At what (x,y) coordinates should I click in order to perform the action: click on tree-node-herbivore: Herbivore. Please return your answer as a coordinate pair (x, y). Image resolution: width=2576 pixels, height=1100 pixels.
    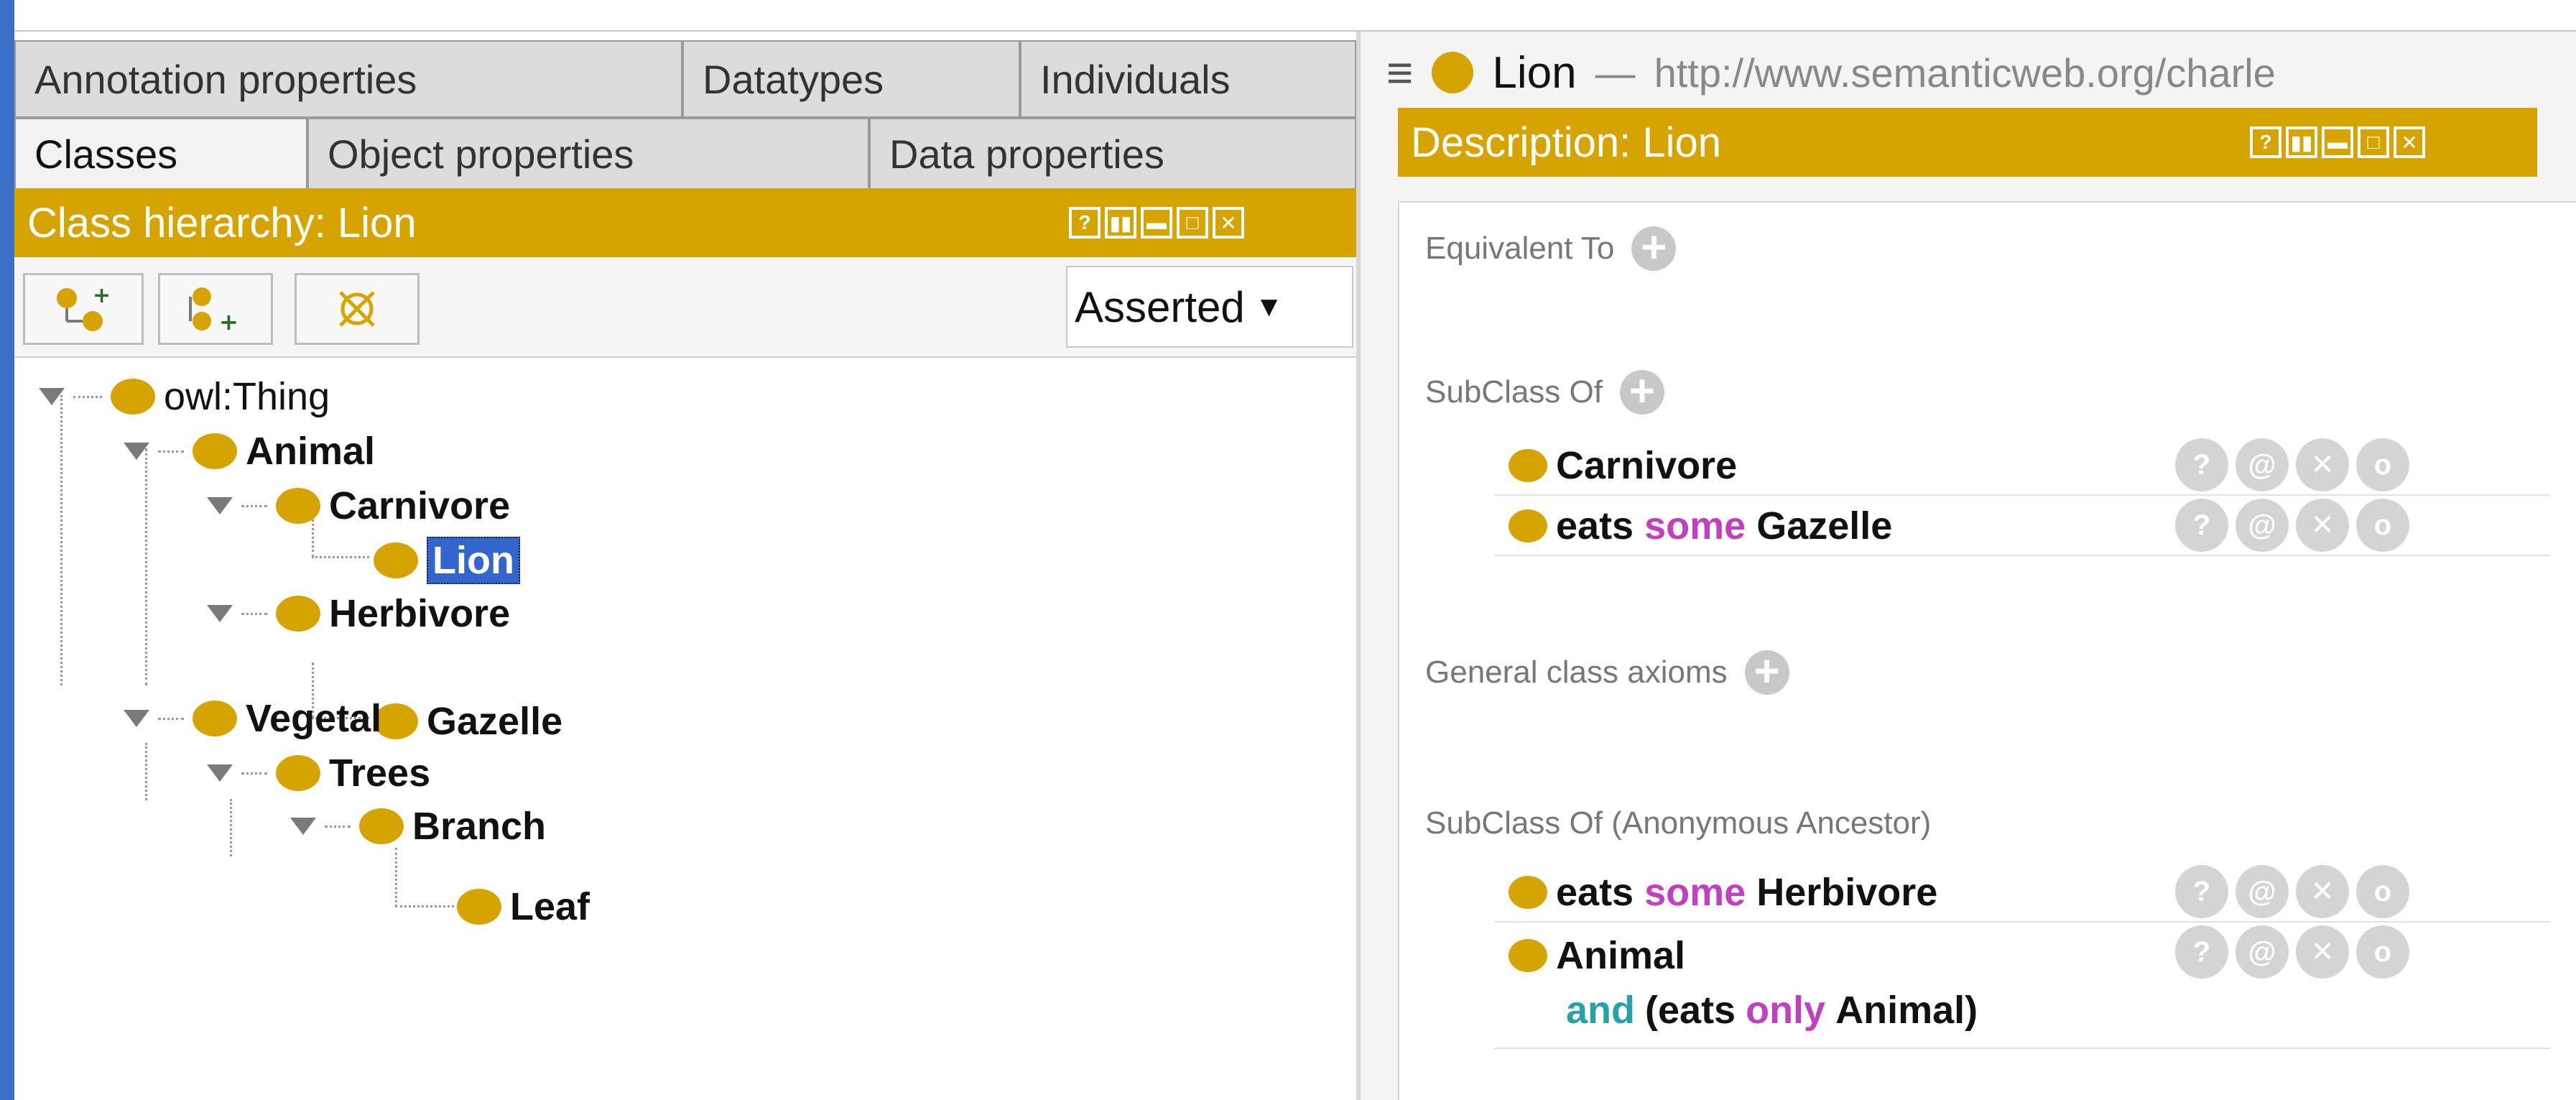
    Looking at the image, I should click on (358, 614).